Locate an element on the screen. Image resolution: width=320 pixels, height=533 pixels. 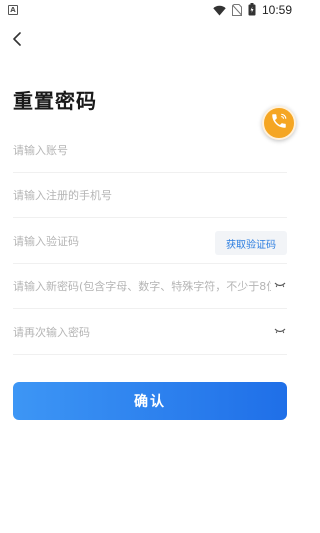
confirm-button: 确认 is located at coordinates (150, 401).